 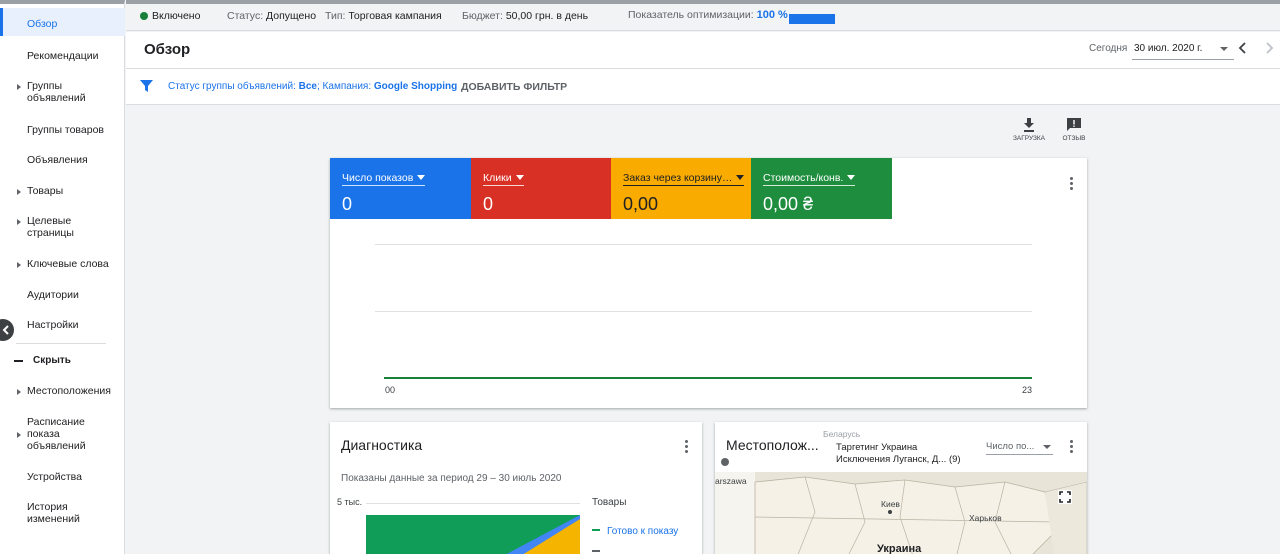 I want to click on metric-cost-per-conversion-value: 0,00 ₴, so click(x=788, y=204).